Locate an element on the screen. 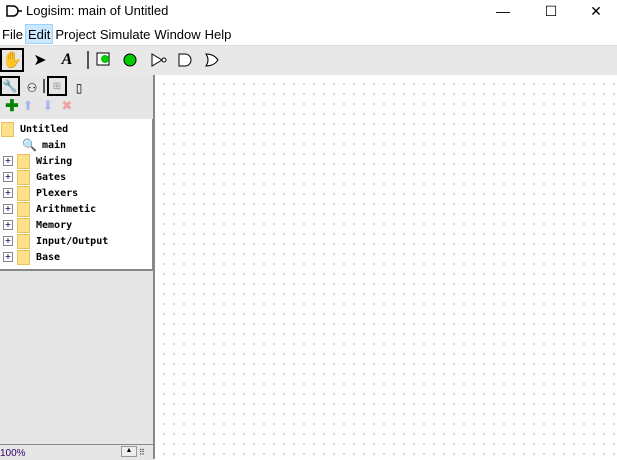 The image size is (617, 460). menu-project: Project is located at coordinates (75, 34).